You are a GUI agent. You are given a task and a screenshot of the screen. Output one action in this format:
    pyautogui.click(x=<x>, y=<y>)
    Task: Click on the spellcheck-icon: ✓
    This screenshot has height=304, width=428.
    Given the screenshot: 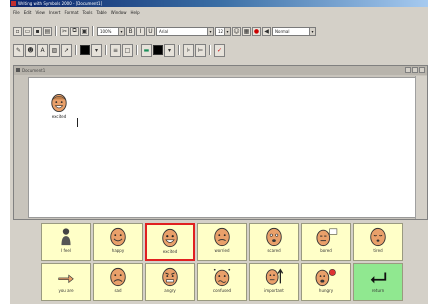 What is the action you would take?
    pyautogui.click(x=219, y=50)
    